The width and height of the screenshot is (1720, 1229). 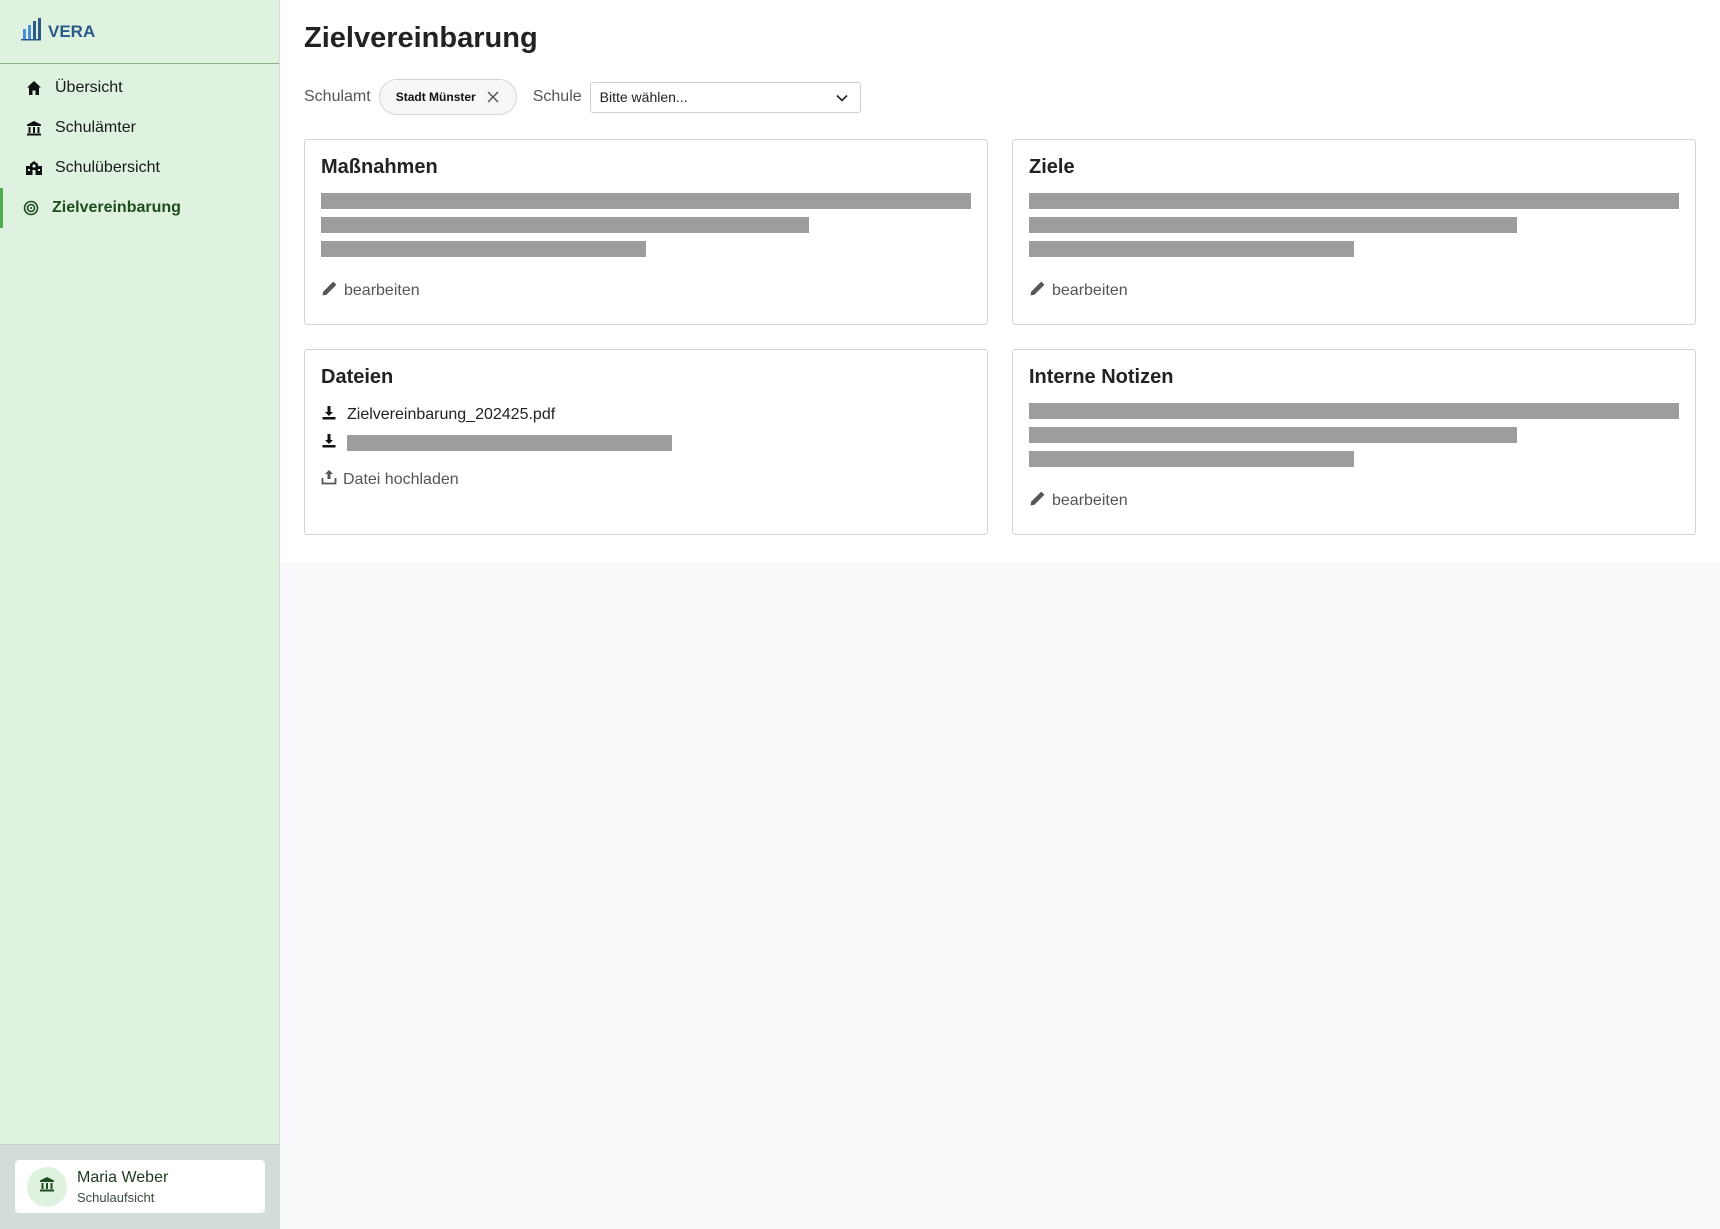 I want to click on card-title: Interne Notizen, so click(x=1101, y=377).